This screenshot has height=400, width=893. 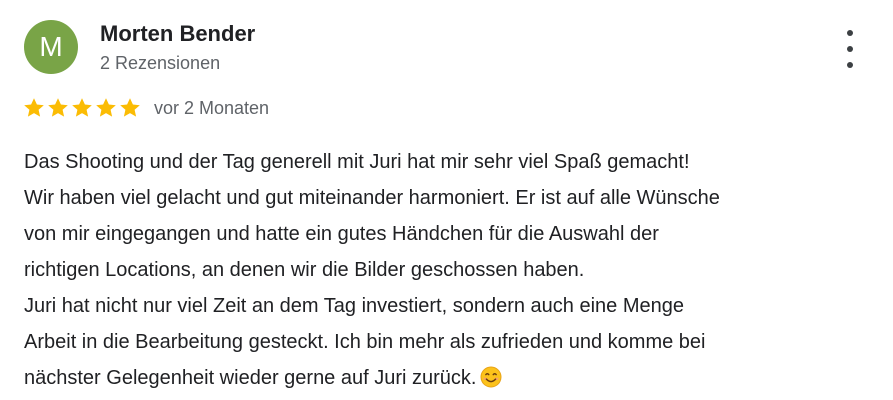 What do you see at coordinates (212, 107) in the screenshot?
I see `review-date: vor 2 Monaten` at bounding box center [212, 107].